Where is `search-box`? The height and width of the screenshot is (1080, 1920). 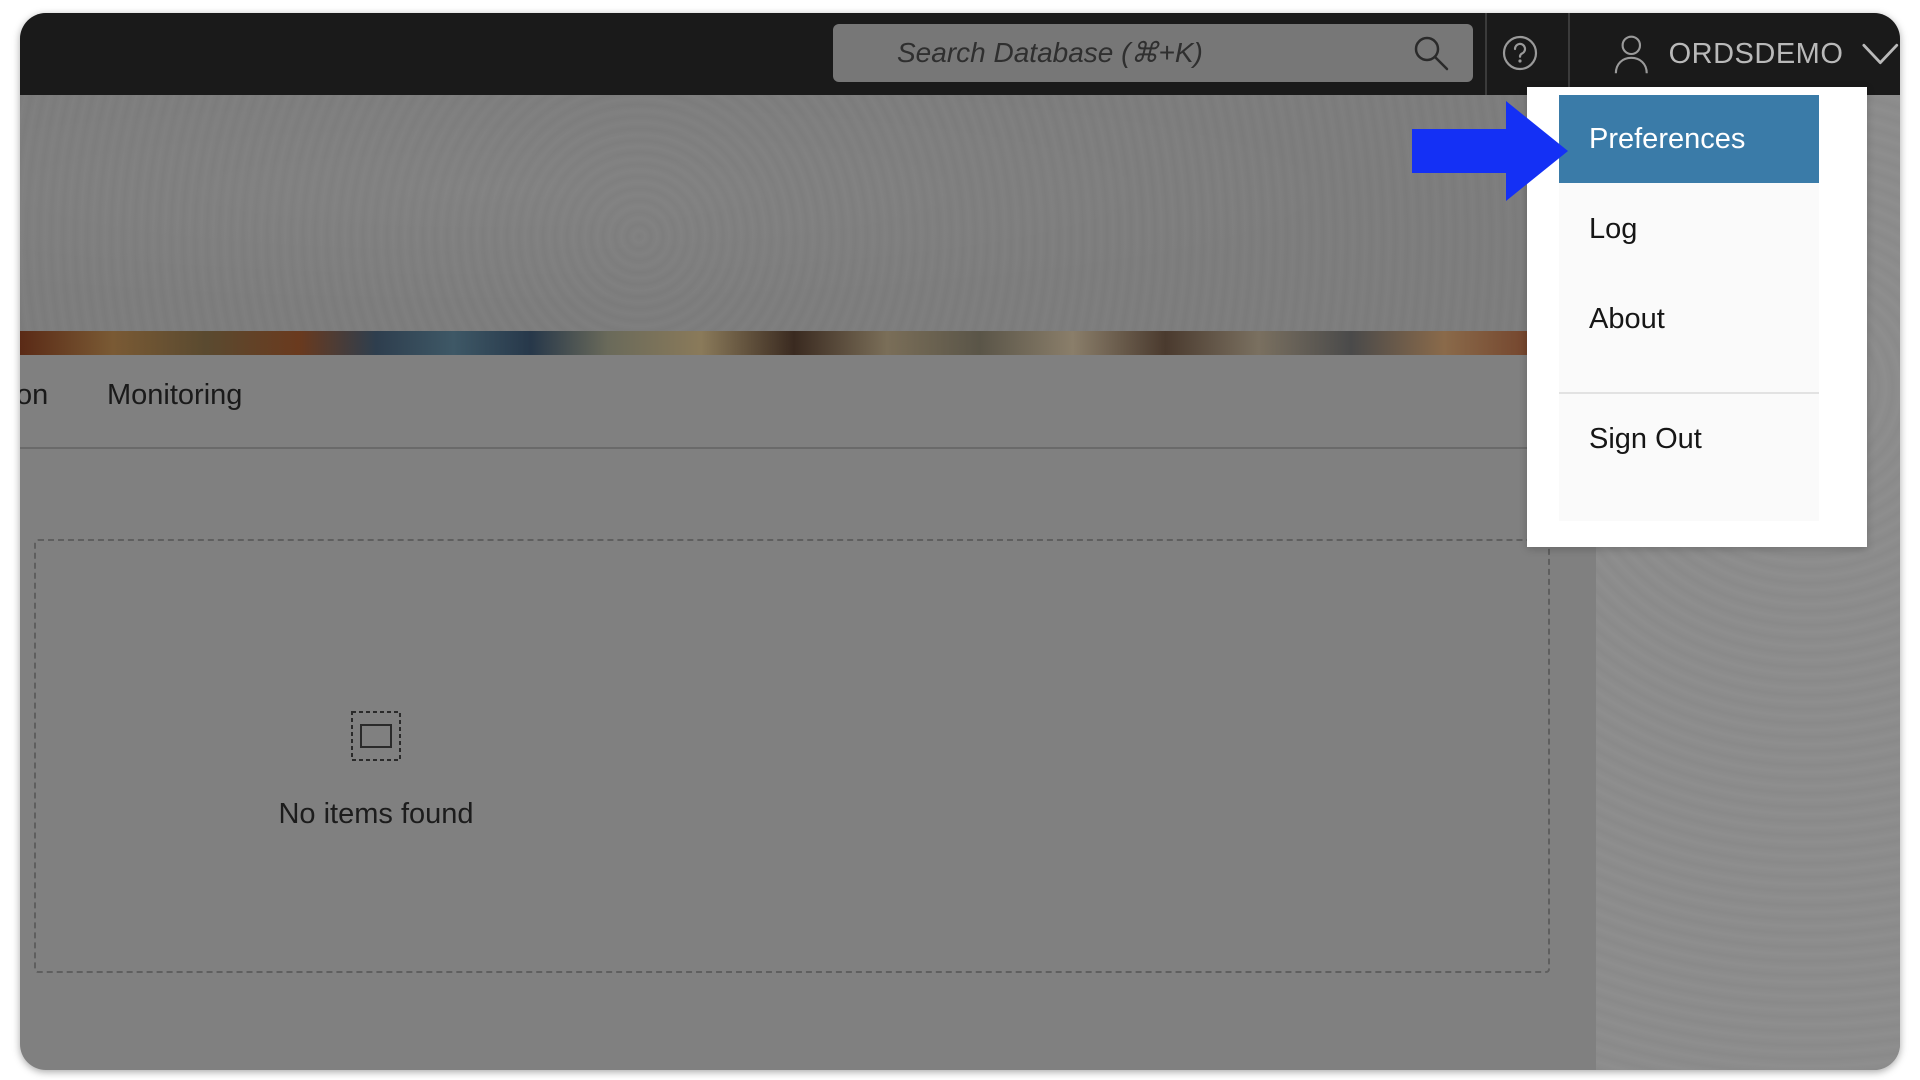 search-box is located at coordinates (1153, 53).